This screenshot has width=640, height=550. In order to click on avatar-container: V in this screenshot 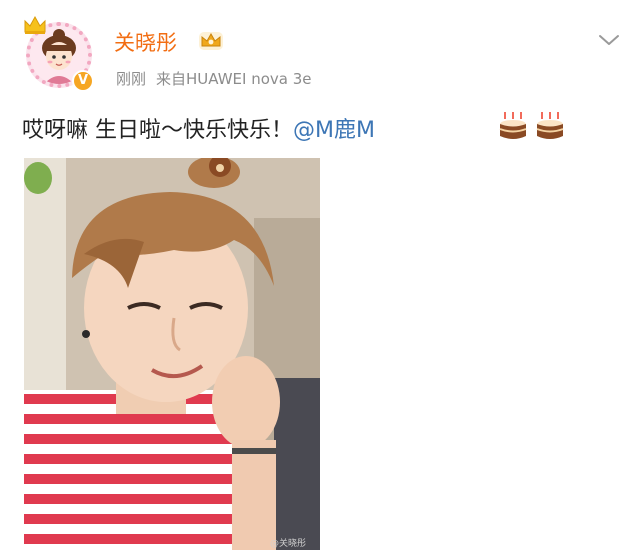, I will do `click(61, 53)`.